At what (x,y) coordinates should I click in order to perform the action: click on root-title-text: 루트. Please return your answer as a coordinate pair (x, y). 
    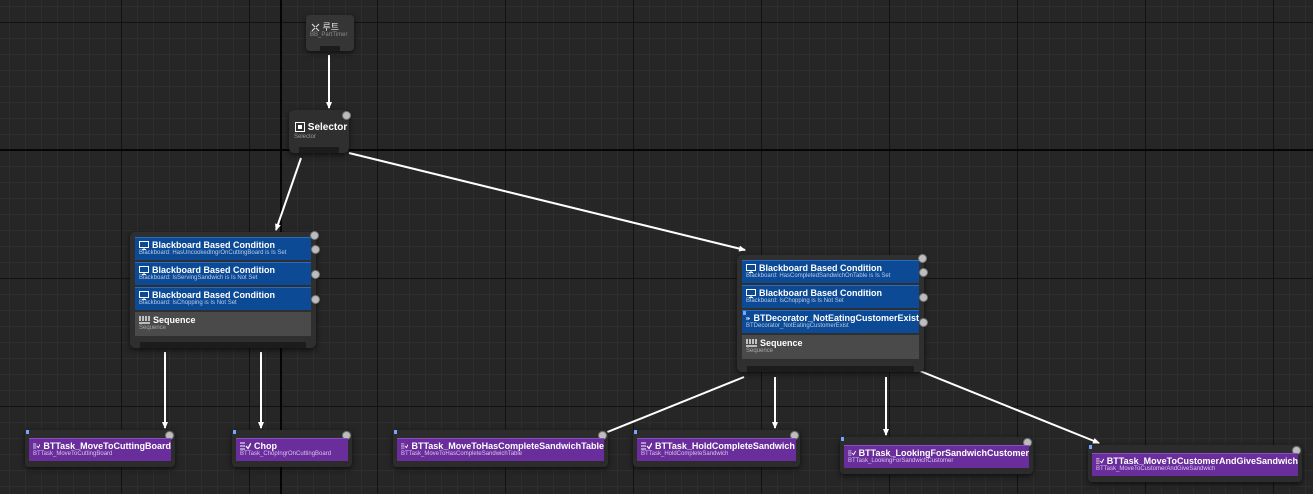
    Looking at the image, I should click on (331, 27).